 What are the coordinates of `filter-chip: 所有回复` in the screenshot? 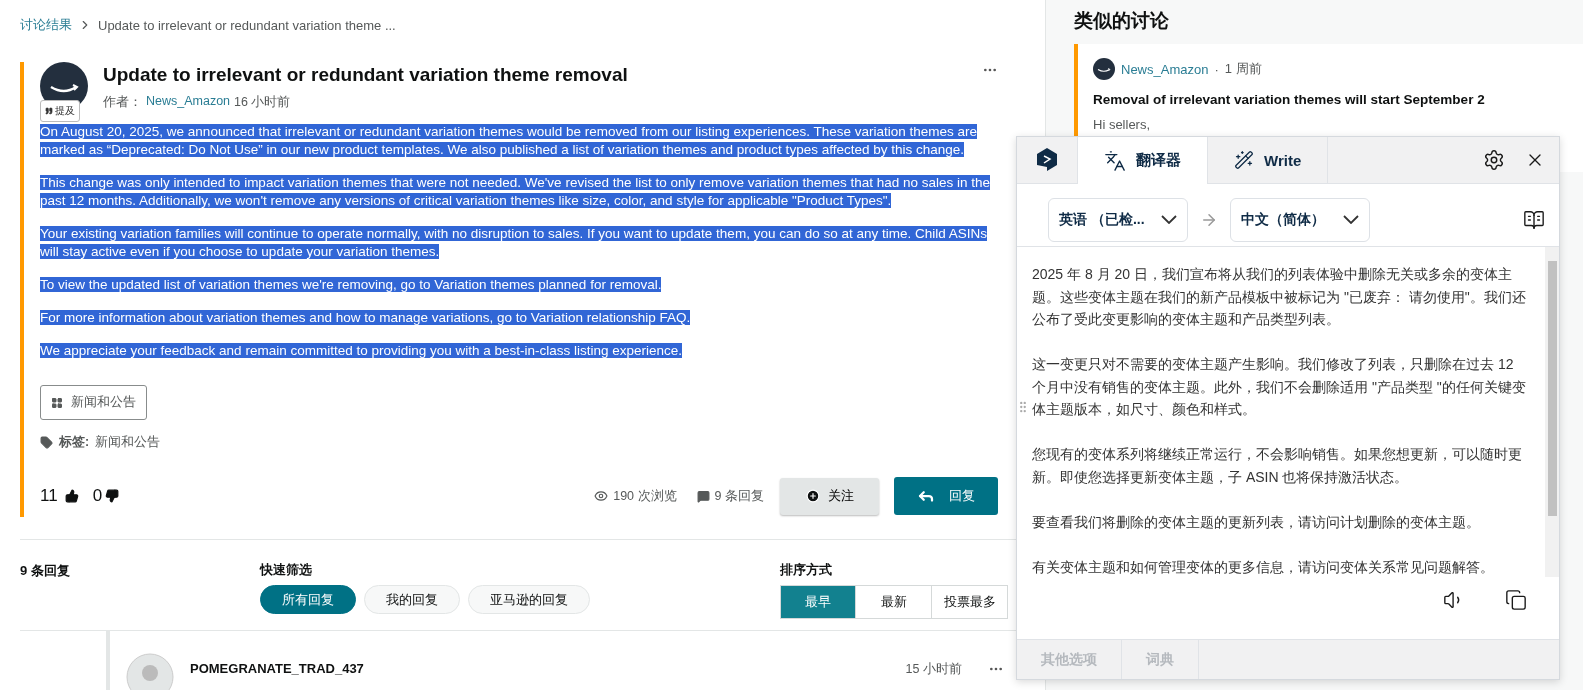 It's located at (308, 599).